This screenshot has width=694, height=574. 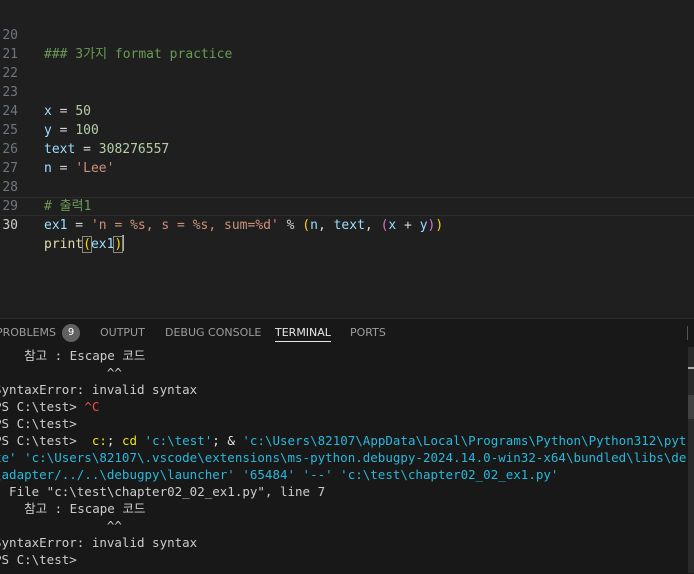 I want to click on code-line-27: 27, so click(x=347, y=158).